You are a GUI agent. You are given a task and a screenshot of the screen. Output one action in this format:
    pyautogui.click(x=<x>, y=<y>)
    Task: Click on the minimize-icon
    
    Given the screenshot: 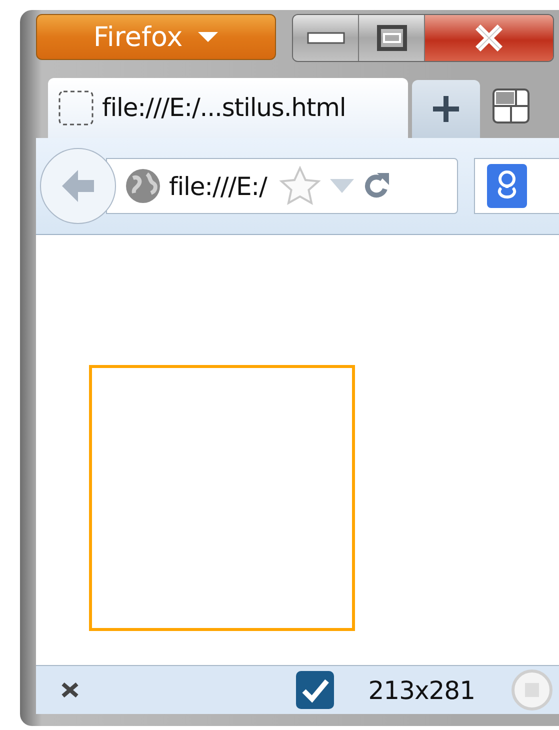 What is the action you would take?
    pyautogui.click(x=325, y=38)
    